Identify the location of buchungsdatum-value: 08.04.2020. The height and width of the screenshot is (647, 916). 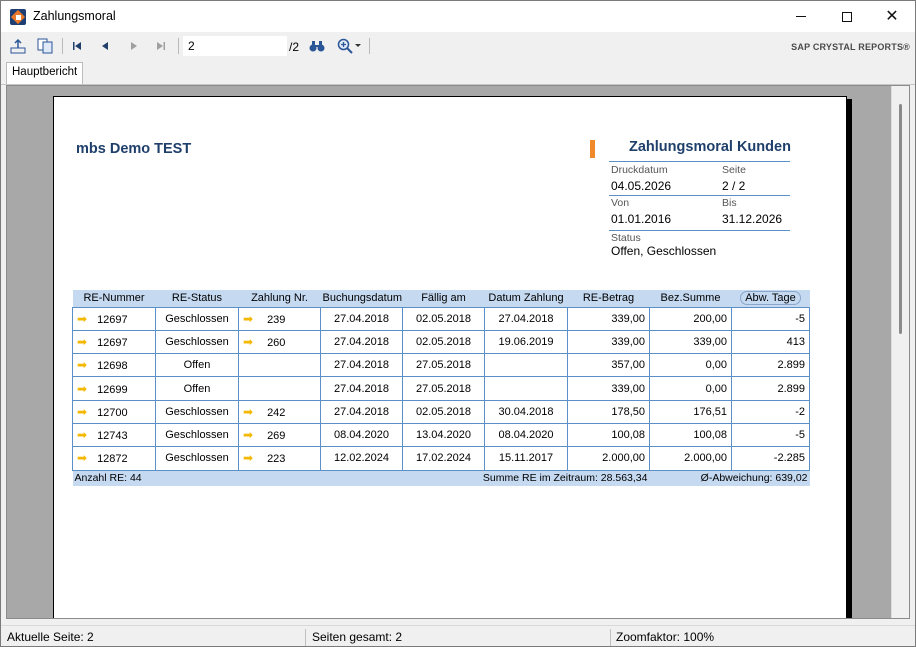
(361, 435).